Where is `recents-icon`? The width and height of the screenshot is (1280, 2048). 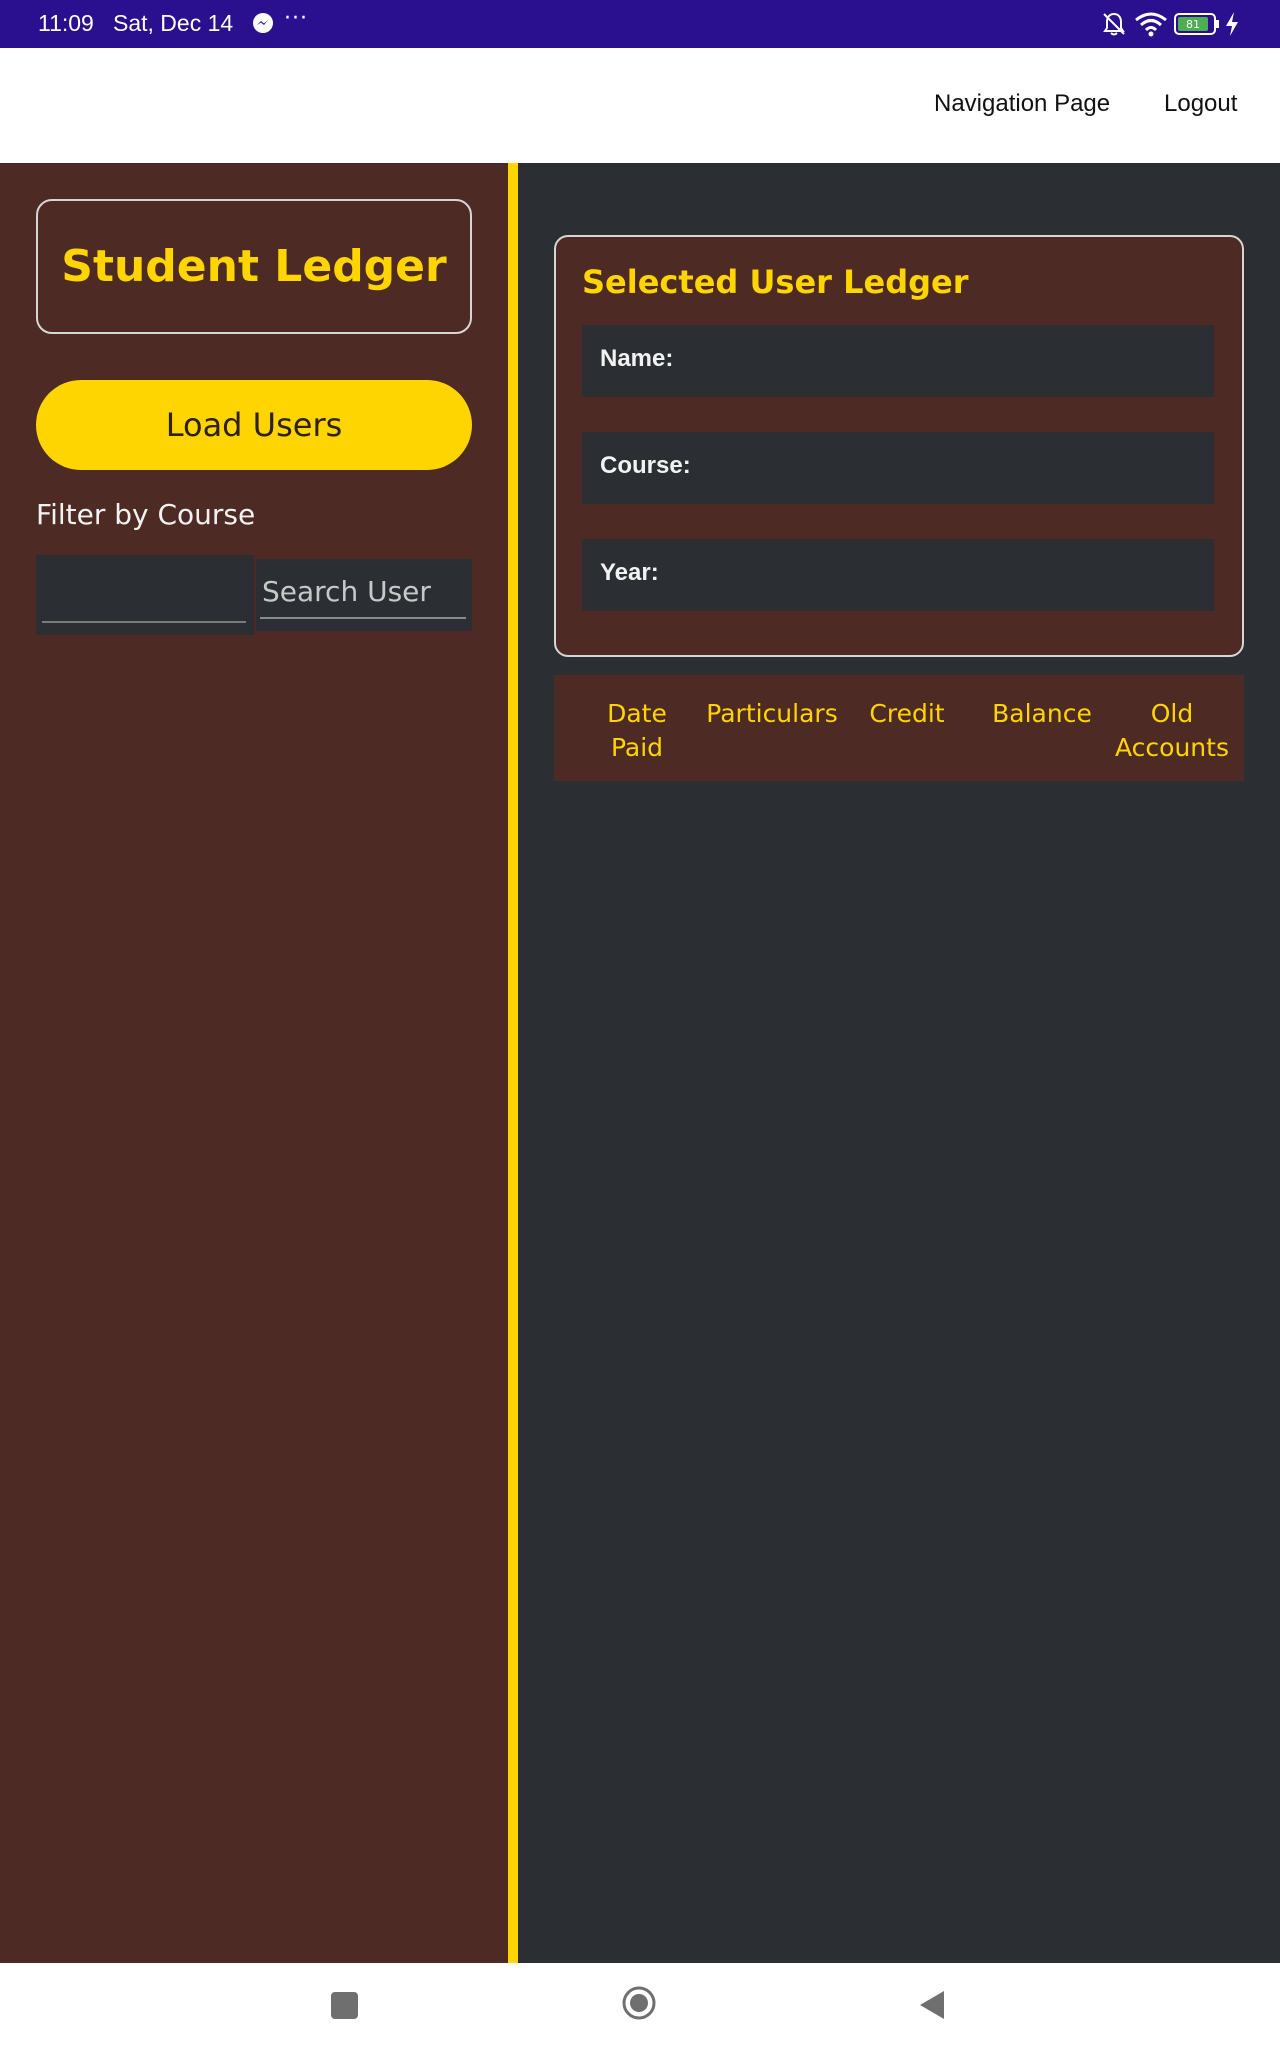
recents-icon is located at coordinates (344, 2005).